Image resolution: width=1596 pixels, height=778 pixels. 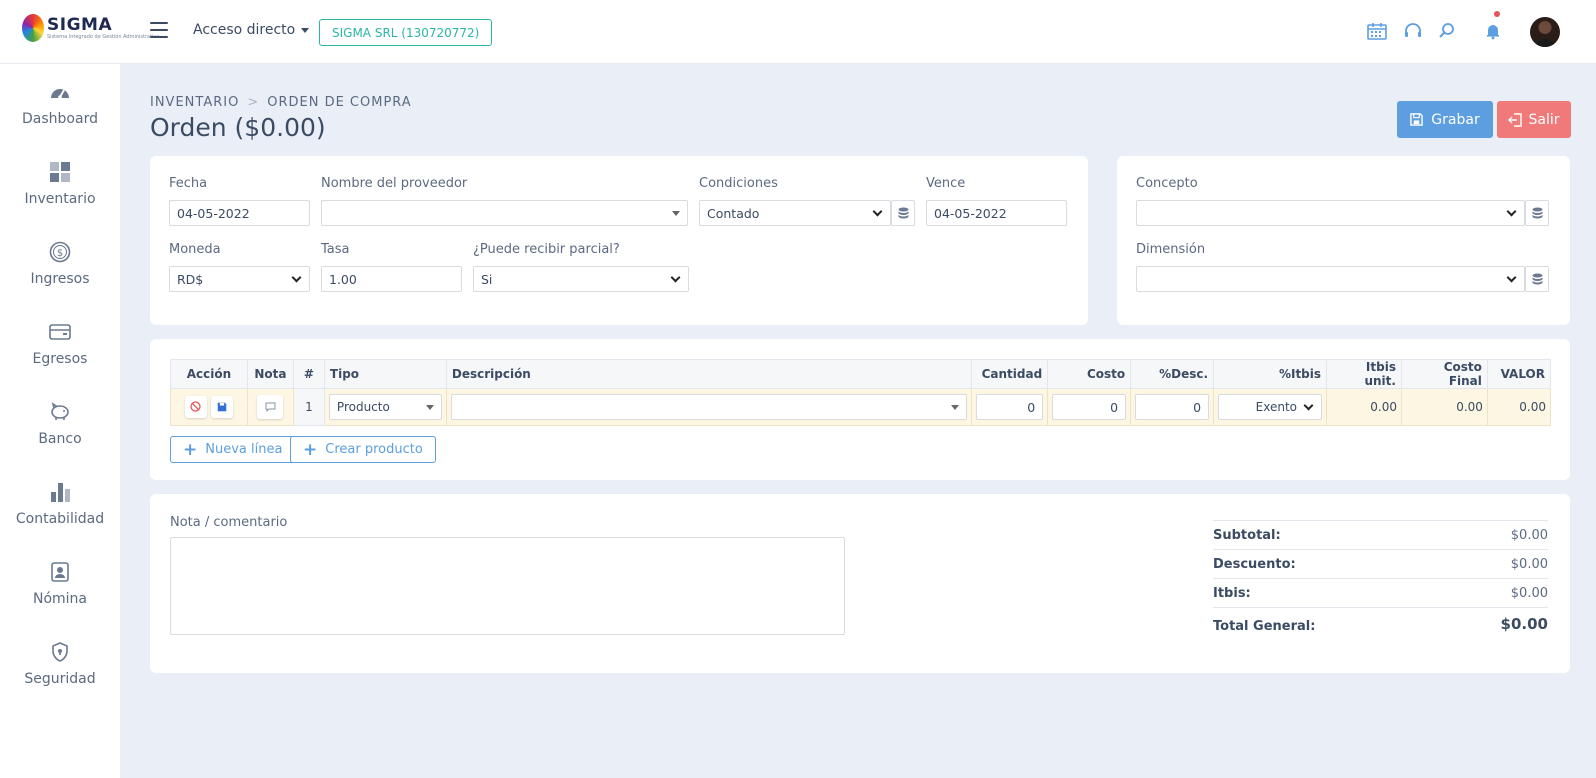 What do you see at coordinates (504, 213) in the screenshot?
I see `proveedor-select` at bounding box center [504, 213].